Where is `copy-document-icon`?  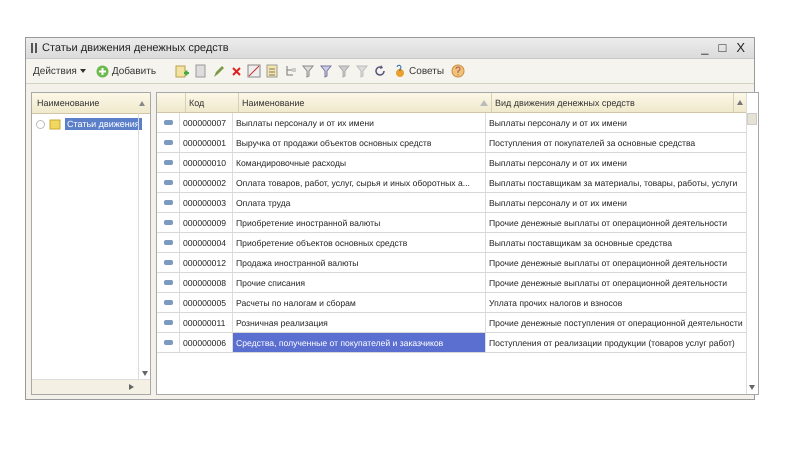 copy-document-icon is located at coordinates (182, 71).